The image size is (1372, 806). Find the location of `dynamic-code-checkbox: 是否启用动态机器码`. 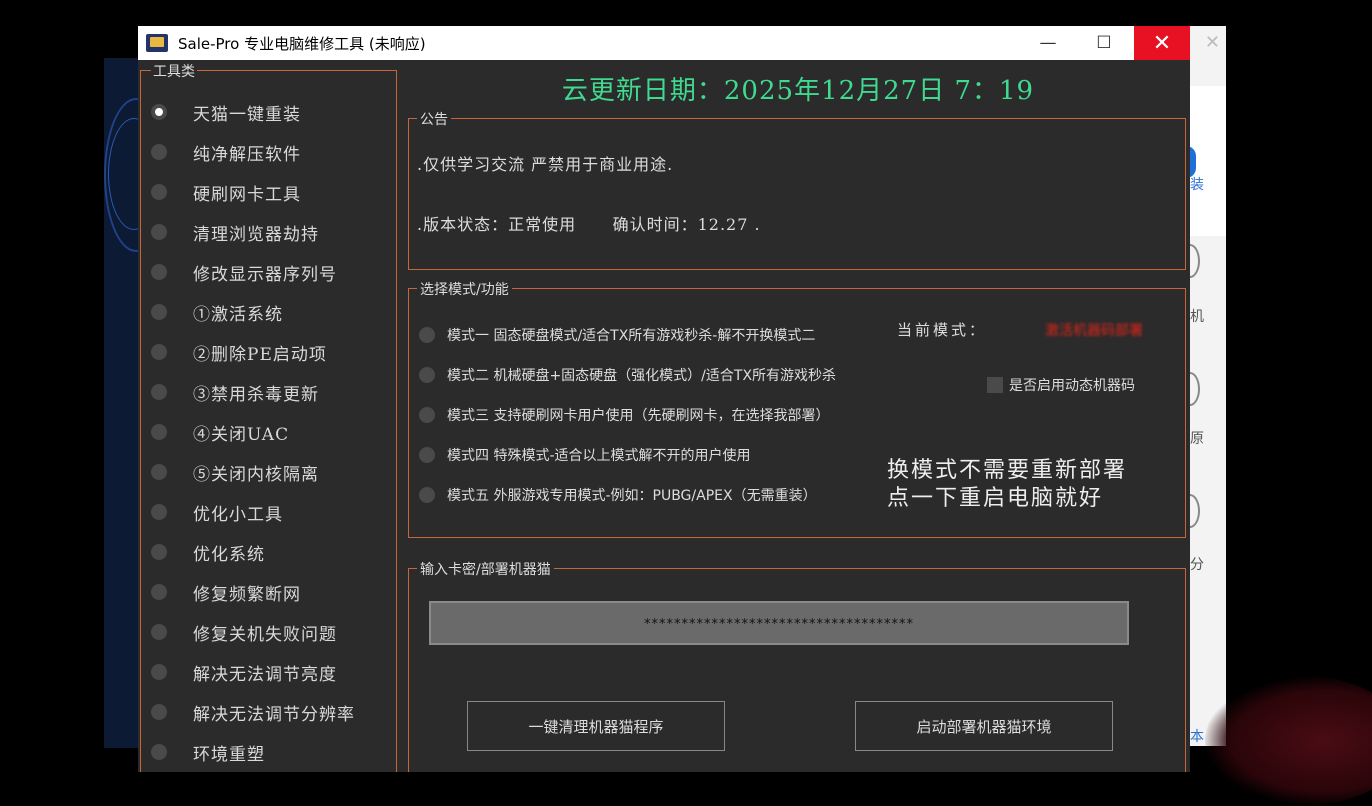

dynamic-code-checkbox: 是否启用动态机器码 is located at coordinates (1061, 385).